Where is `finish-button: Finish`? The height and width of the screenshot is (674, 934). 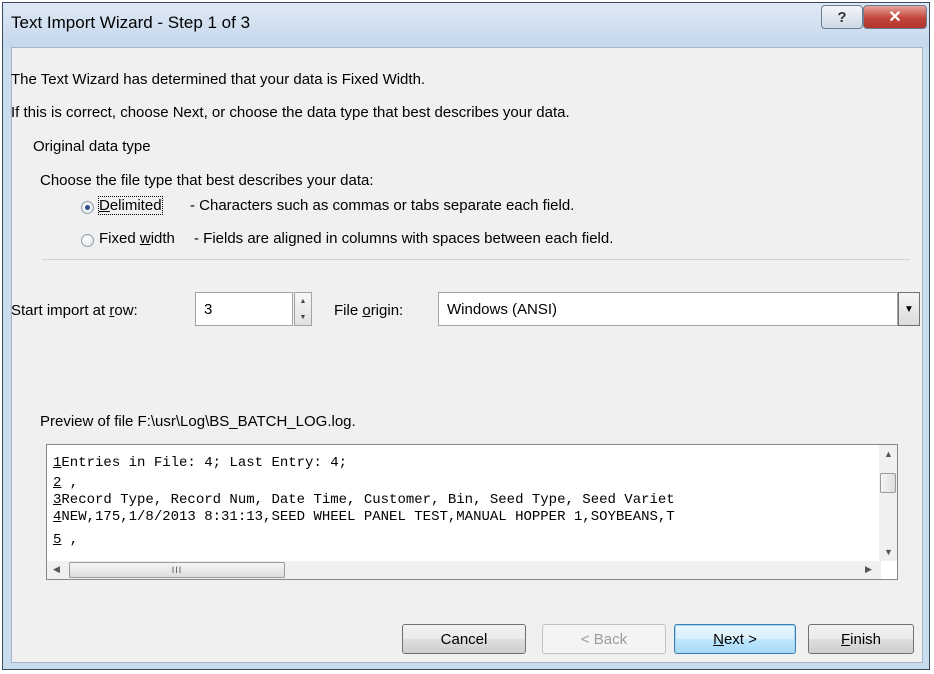 finish-button: Finish is located at coordinates (861, 639).